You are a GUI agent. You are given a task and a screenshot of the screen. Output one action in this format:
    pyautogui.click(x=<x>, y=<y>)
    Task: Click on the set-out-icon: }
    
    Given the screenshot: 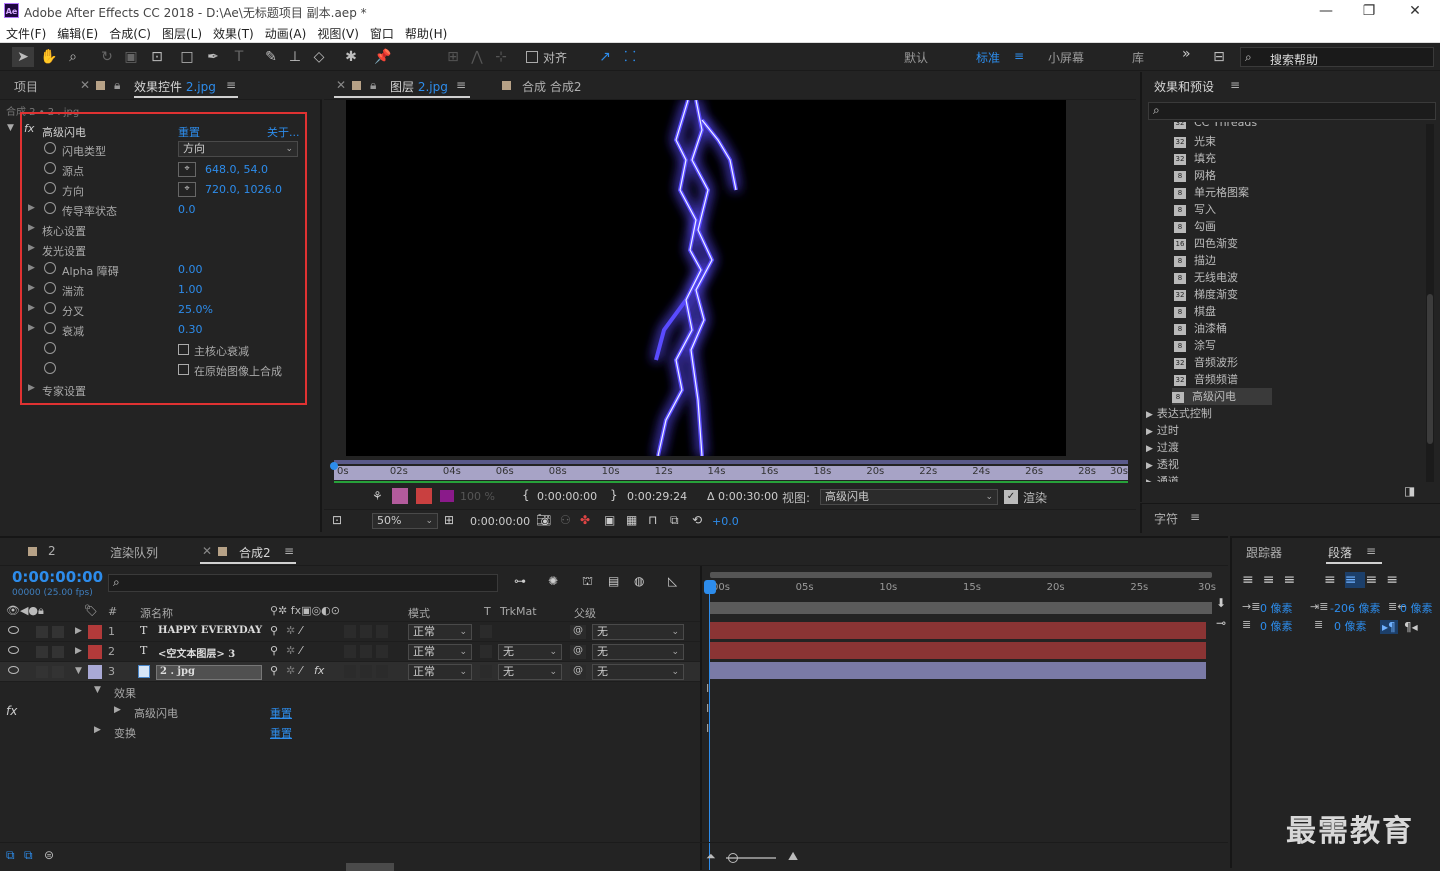 What is the action you would take?
    pyautogui.click(x=614, y=495)
    